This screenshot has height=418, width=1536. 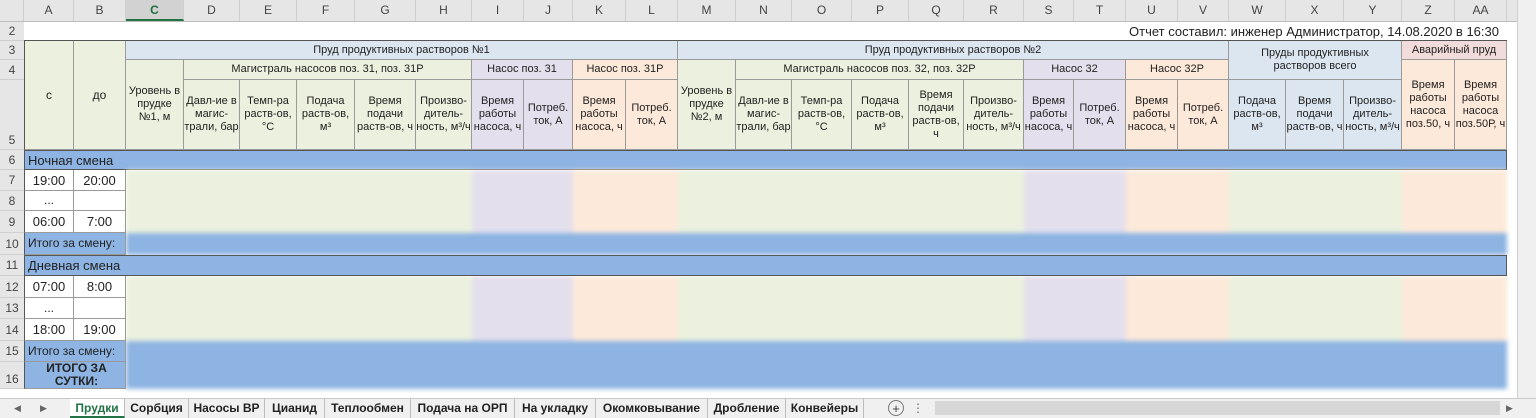 I want to click on tab-droblenie: Дробление, so click(x=747, y=408).